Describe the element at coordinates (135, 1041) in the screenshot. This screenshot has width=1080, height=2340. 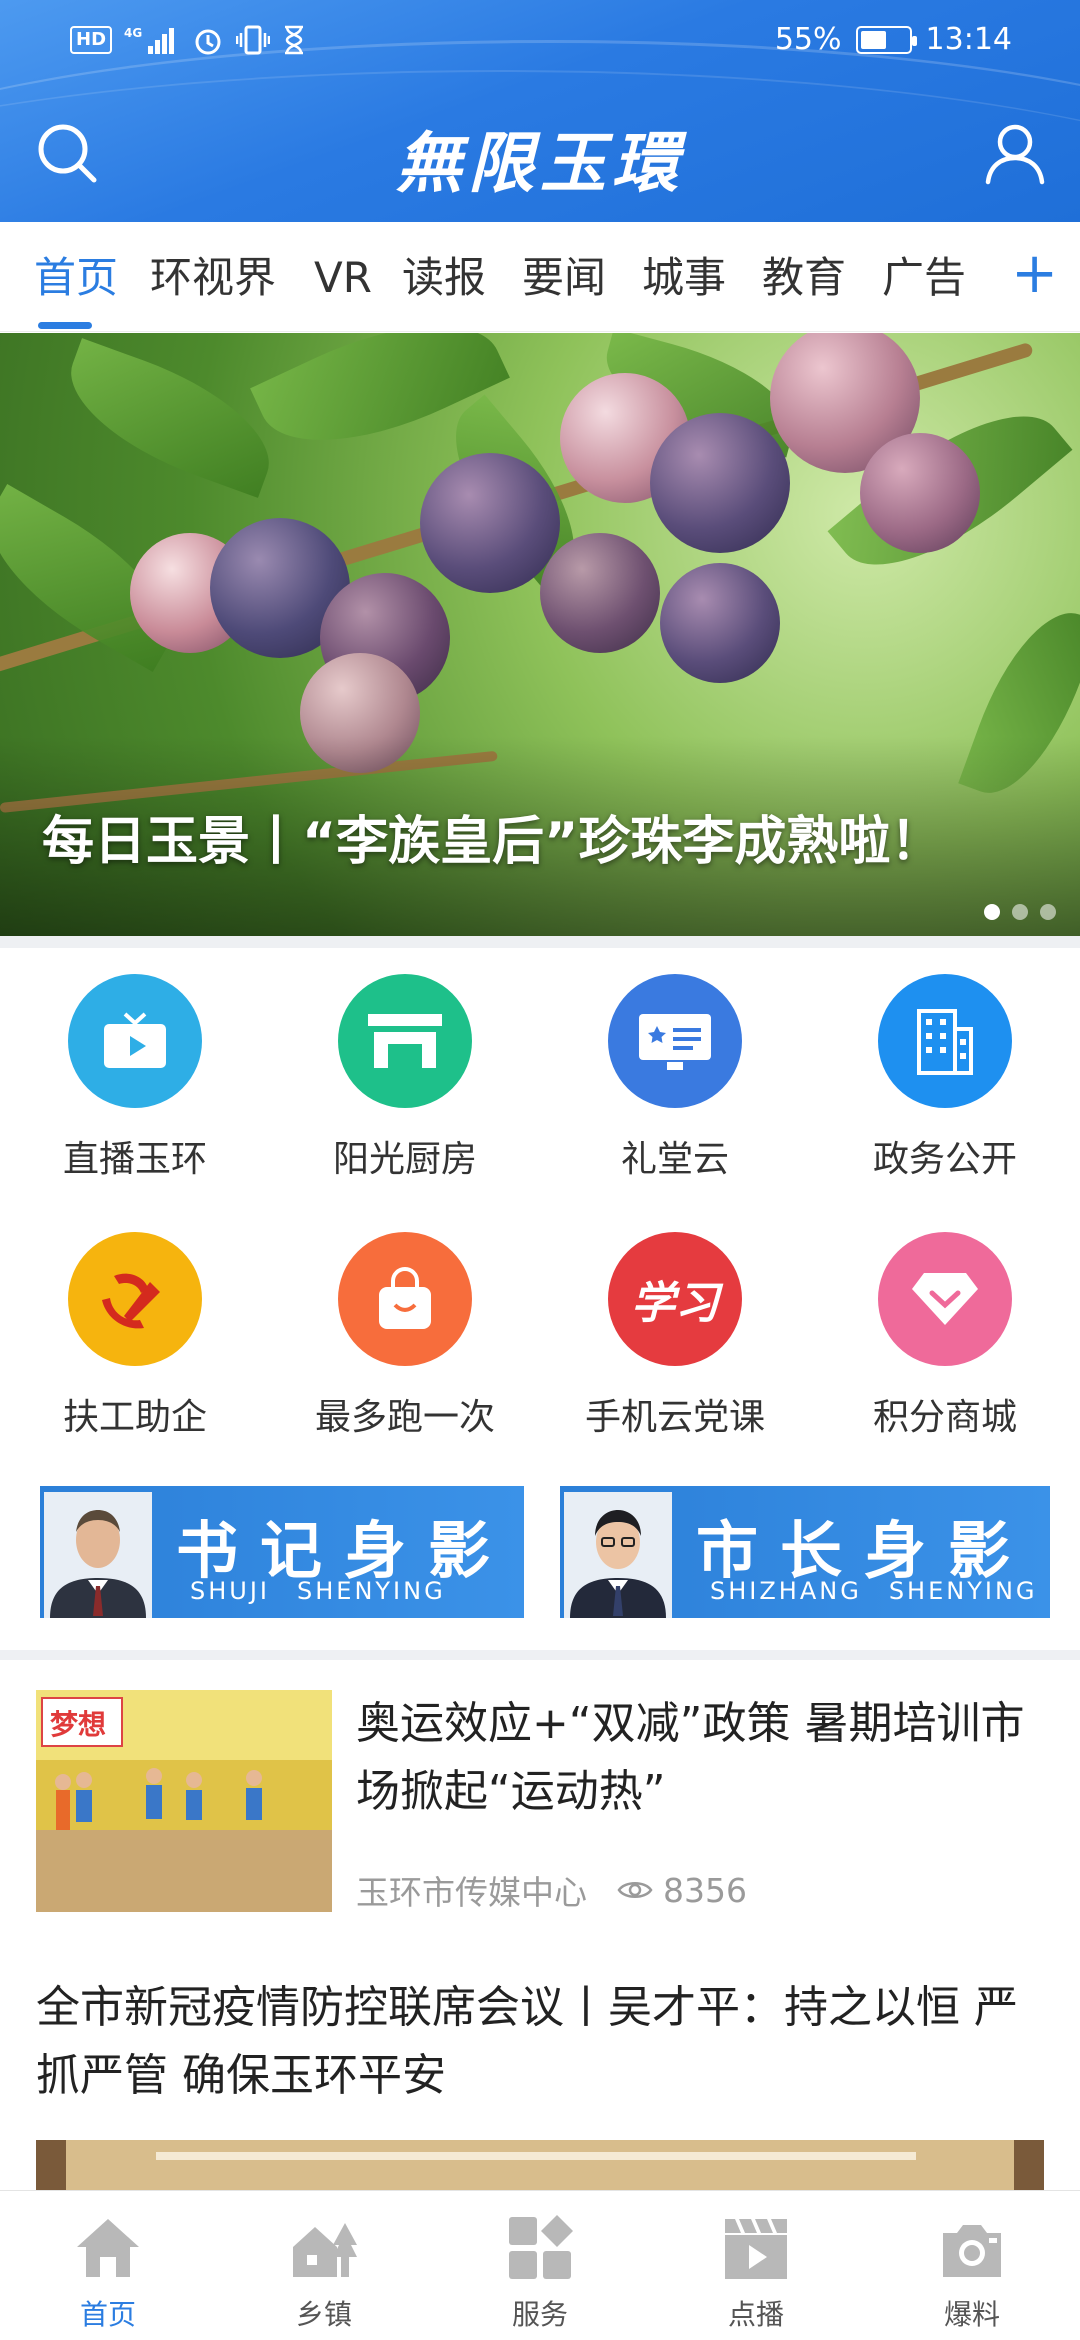
I see `tv-icon` at that location.